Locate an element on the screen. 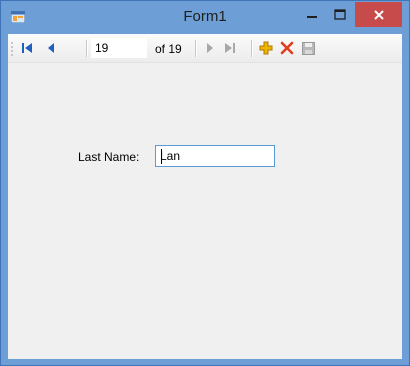 This screenshot has width=410, height=366. move-last-icon is located at coordinates (230, 48).